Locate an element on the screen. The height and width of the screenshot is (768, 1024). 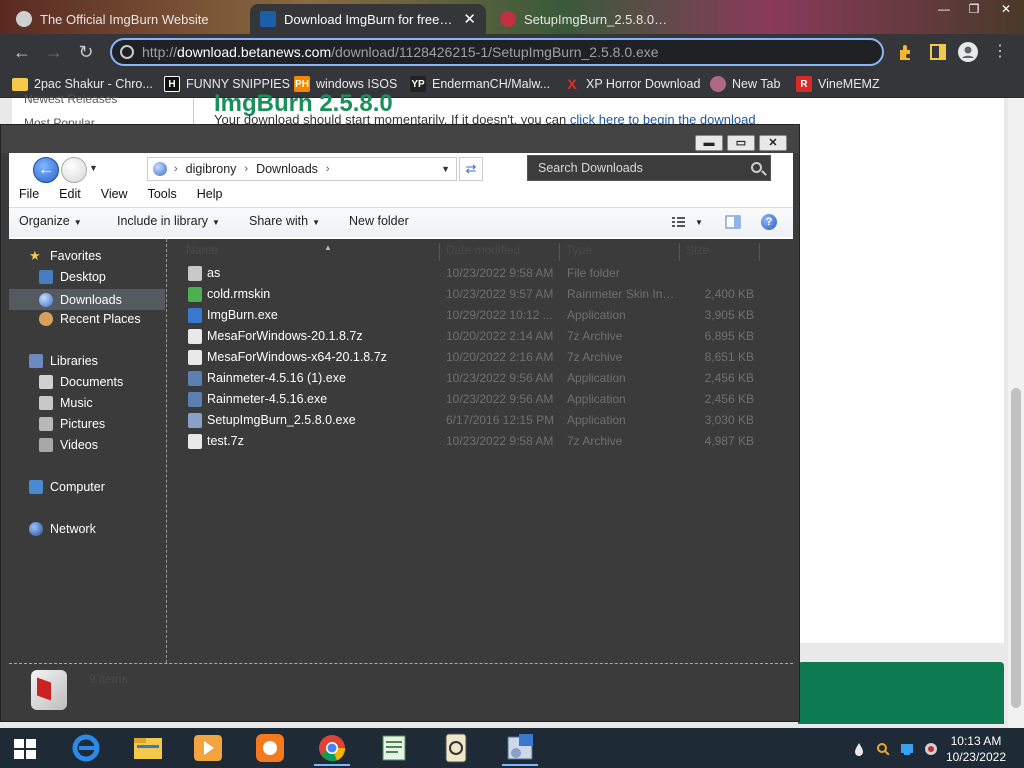
new-folder-button: New folder is located at coordinates (379, 221).